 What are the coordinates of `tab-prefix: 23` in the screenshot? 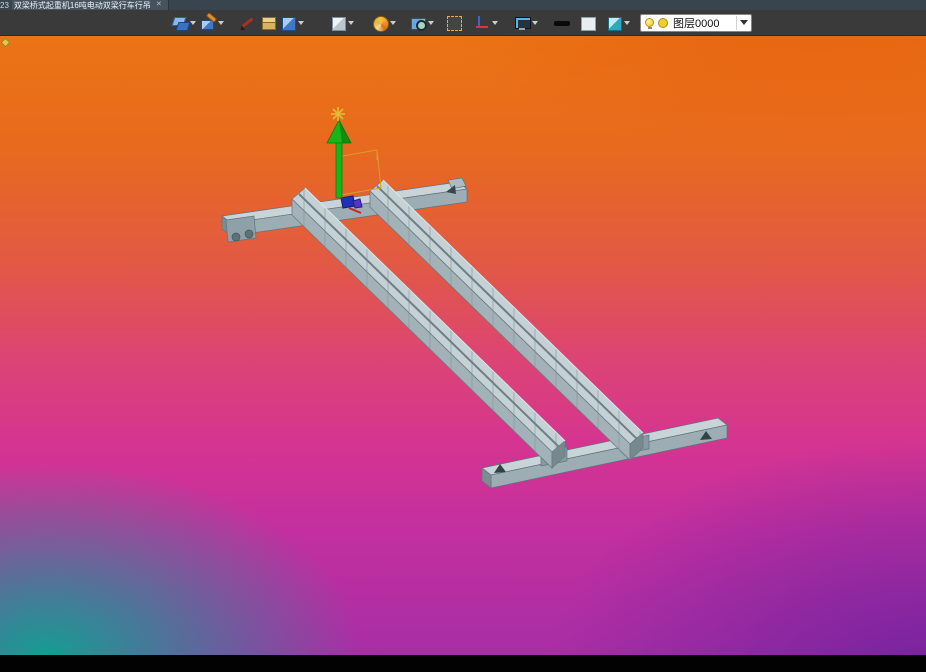 It's located at (4, 5).